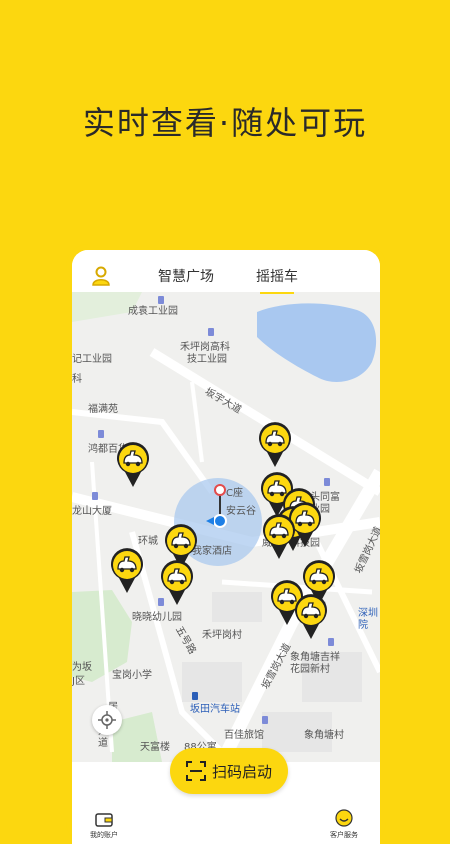 This screenshot has height=844, width=450. What do you see at coordinates (310, 669) in the screenshot?
I see `map-label: 花园新村` at bounding box center [310, 669].